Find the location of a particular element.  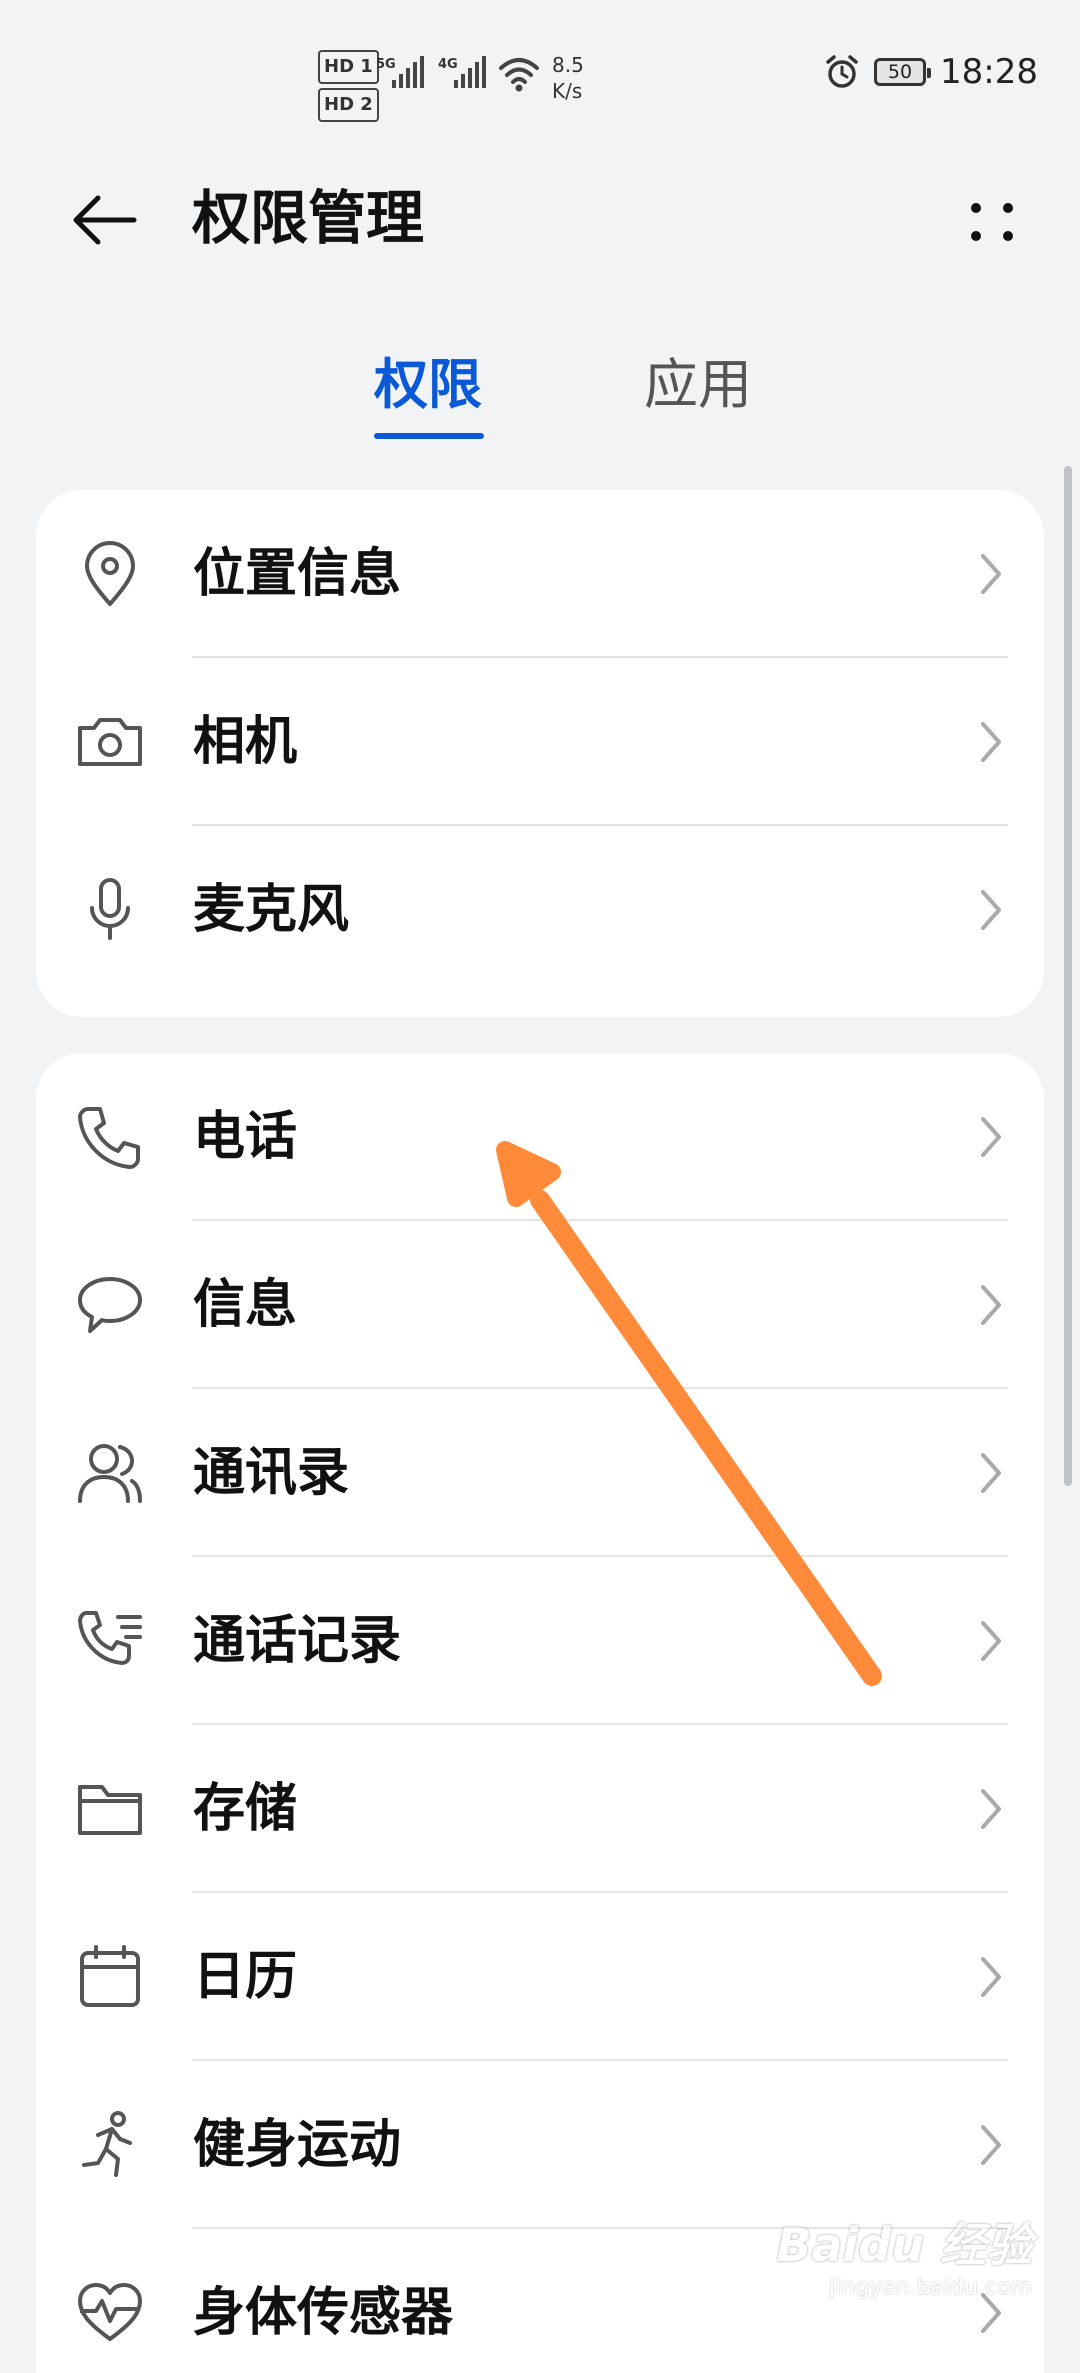

hd1-badge: HD 1 is located at coordinates (348, 67).